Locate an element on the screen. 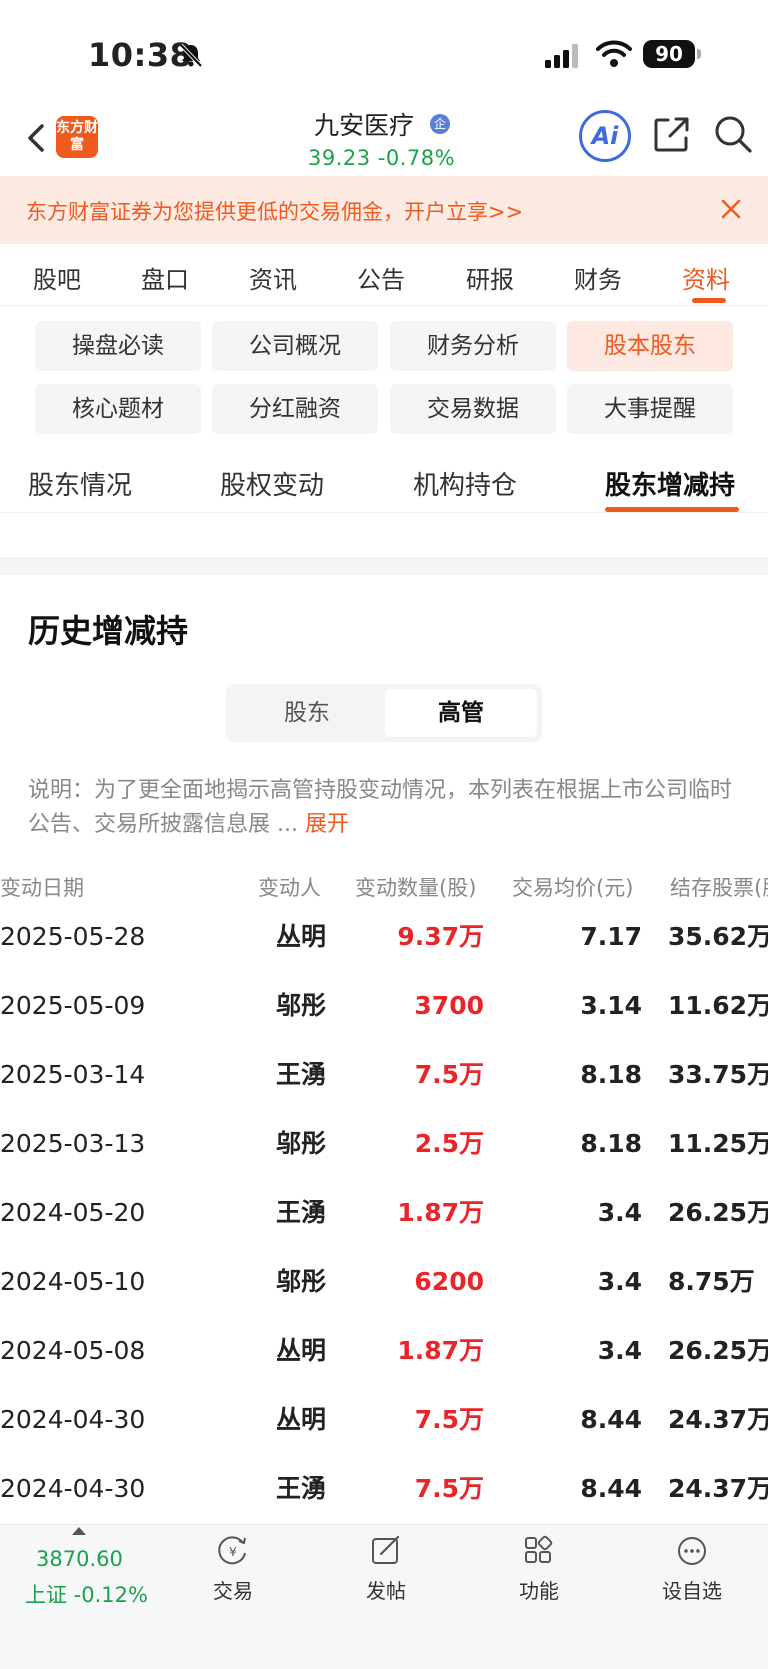 The image size is (768, 1669). subtab-institutional-holdings: 机构持仓 is located at coordinates (465, 483).